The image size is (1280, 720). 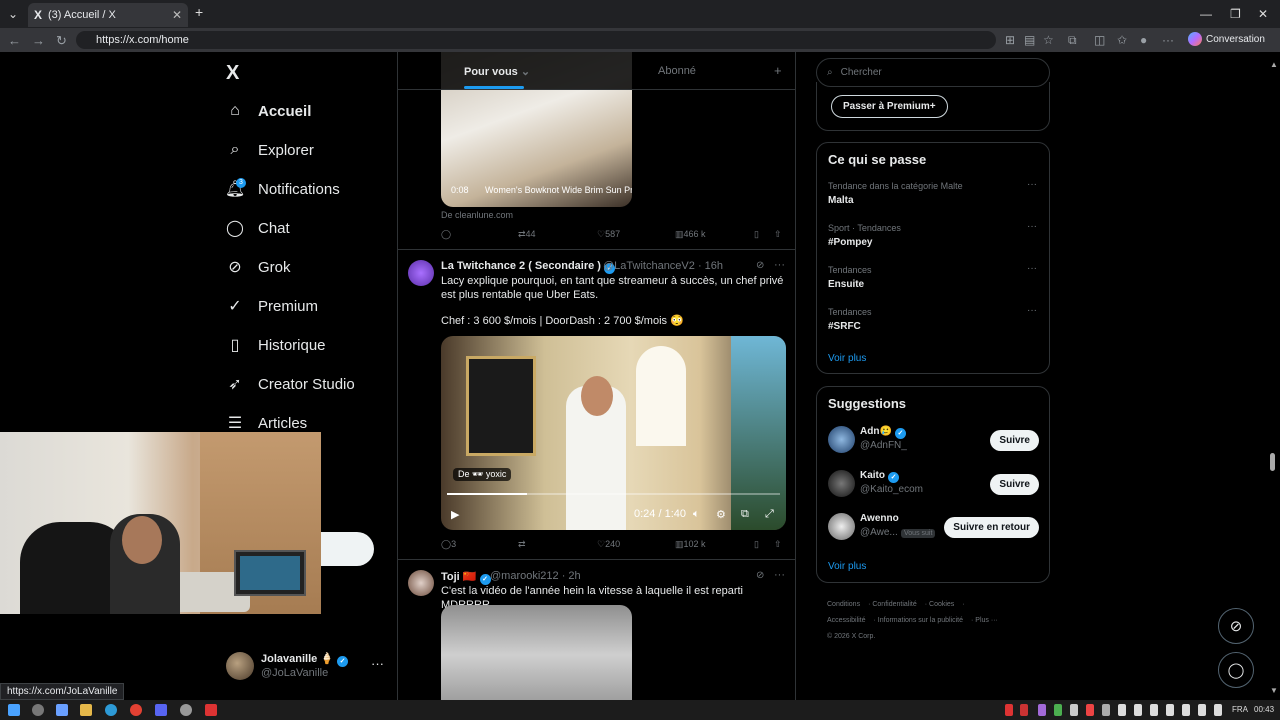 I want to click on fullscreen-icon: ⤢, so click(x=769, y=514).